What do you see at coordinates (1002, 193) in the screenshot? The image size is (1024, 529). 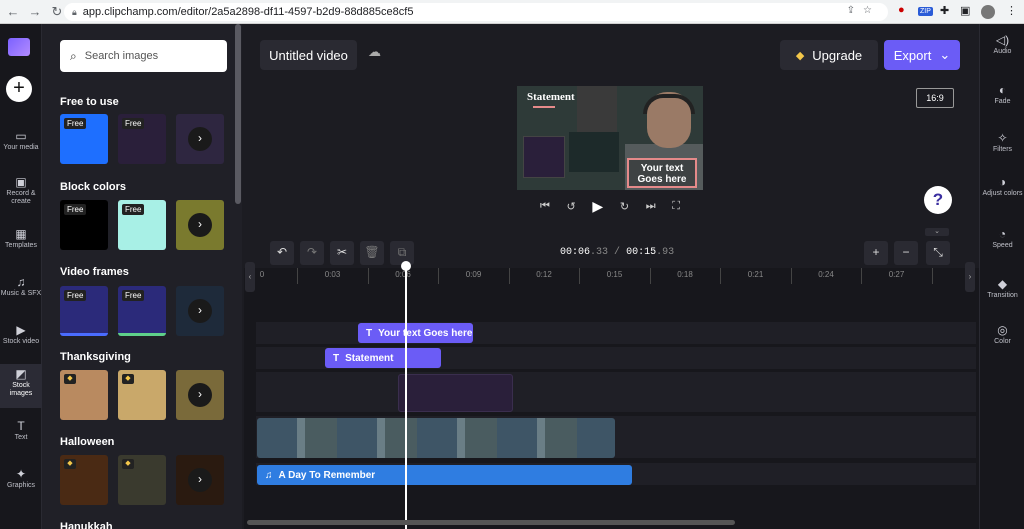 I see `rail-label: Adjust colors` at bounding box center [1002, 193].